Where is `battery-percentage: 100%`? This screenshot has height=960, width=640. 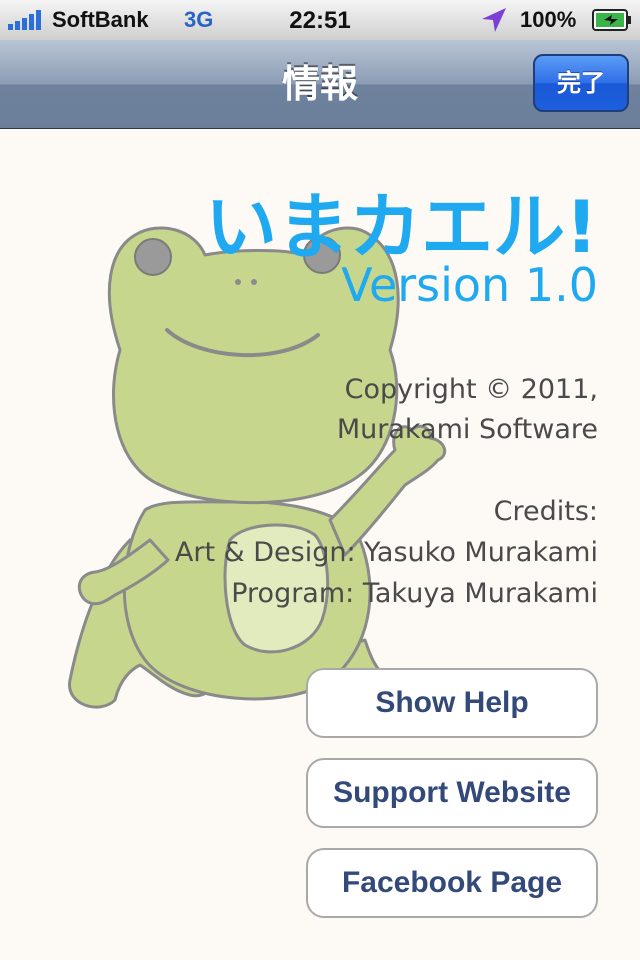 battery-percentage: 100% is located at coordinates (548, 19).